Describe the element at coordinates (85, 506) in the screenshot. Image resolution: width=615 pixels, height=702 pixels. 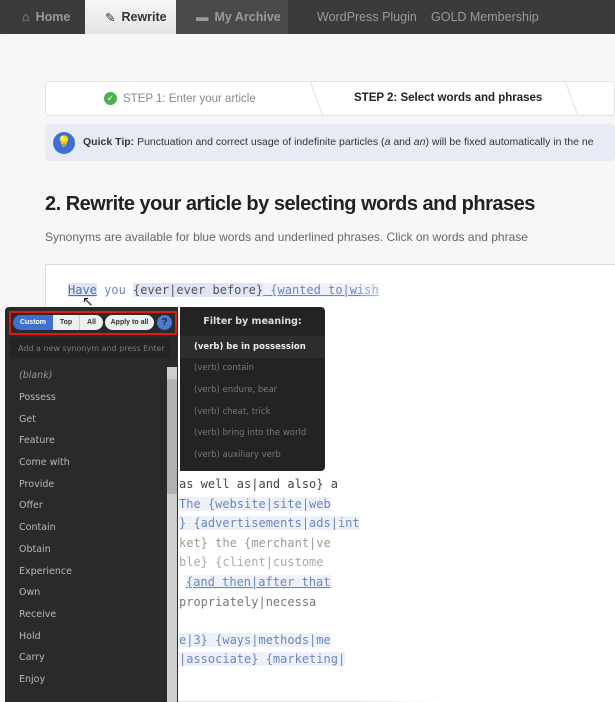
I see `synonym-item: Offer` at that location.